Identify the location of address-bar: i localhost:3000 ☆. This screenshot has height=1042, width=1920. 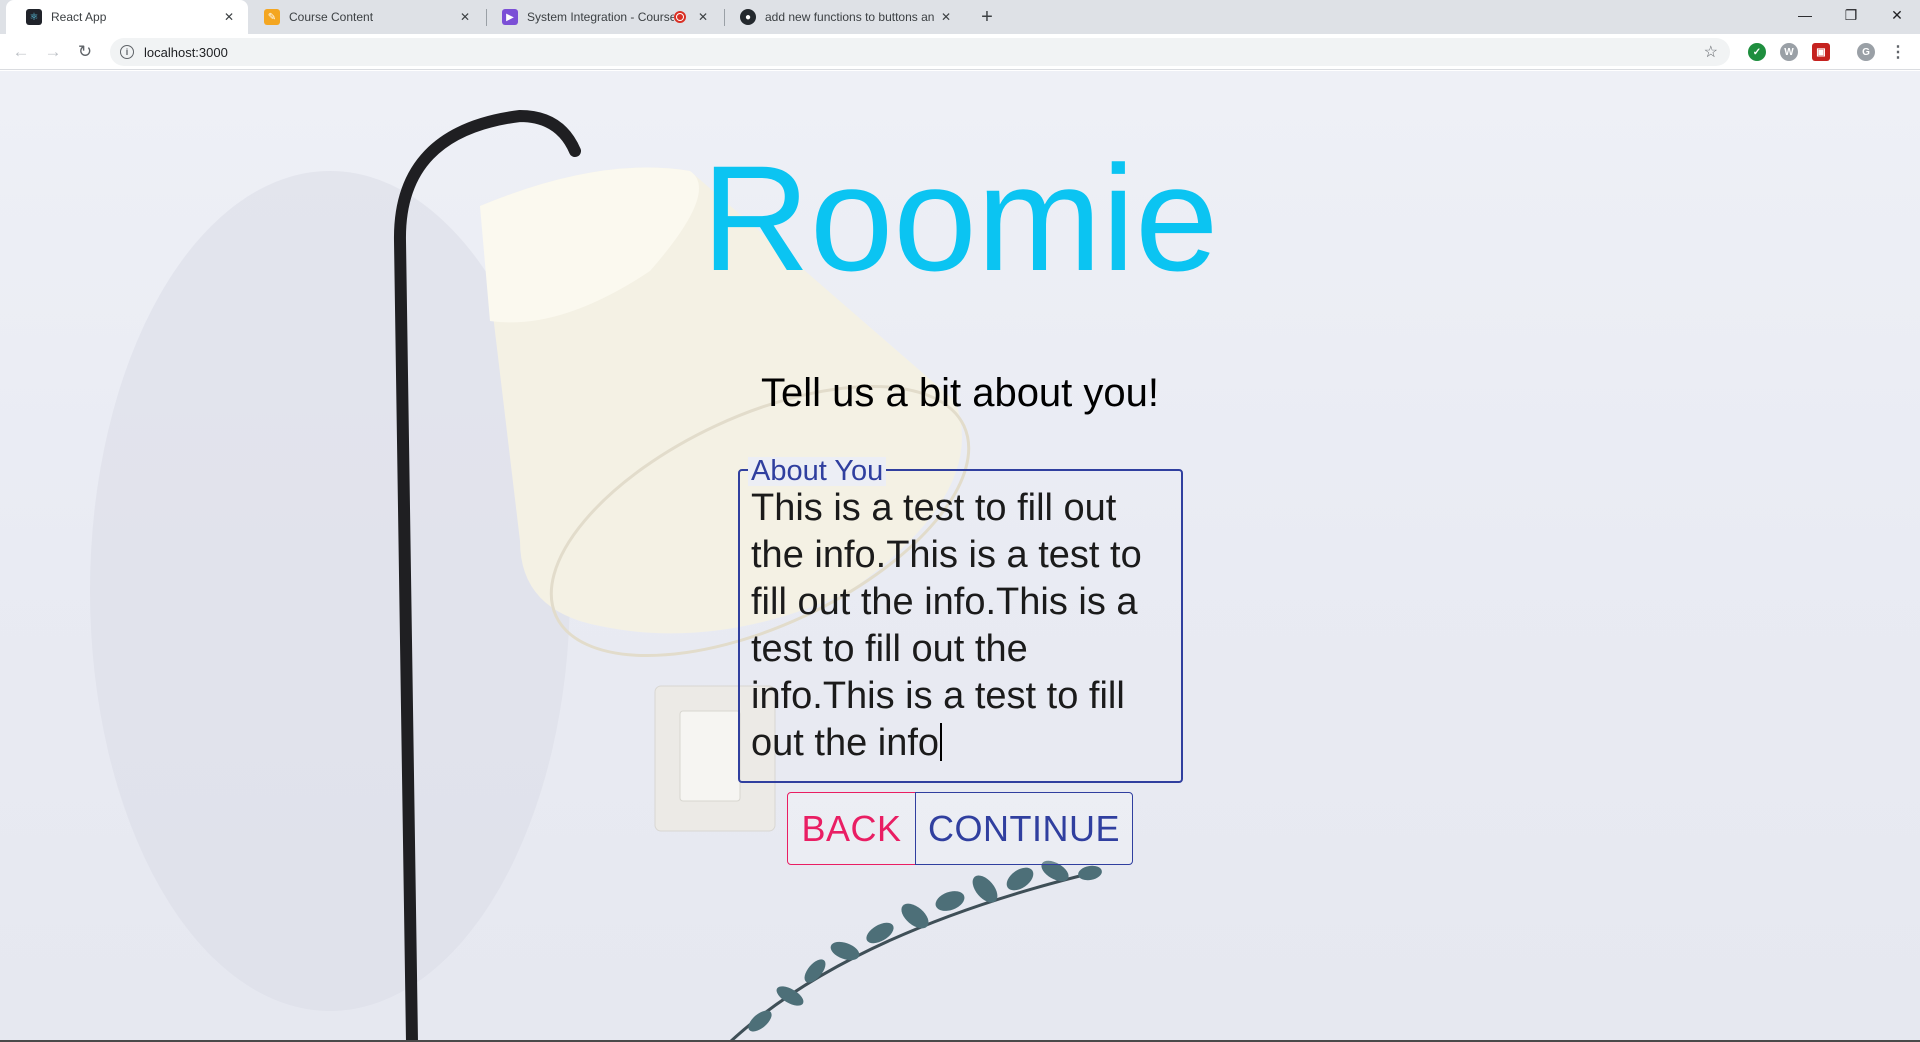
(920, 52).